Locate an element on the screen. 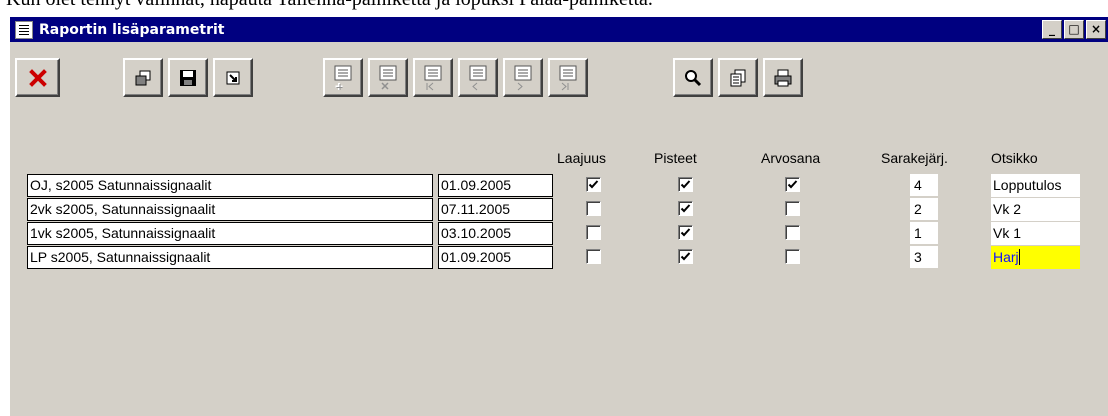 This screenshot has height=416, width=1108. magnifier-icon is located at coordinates (693, 77).